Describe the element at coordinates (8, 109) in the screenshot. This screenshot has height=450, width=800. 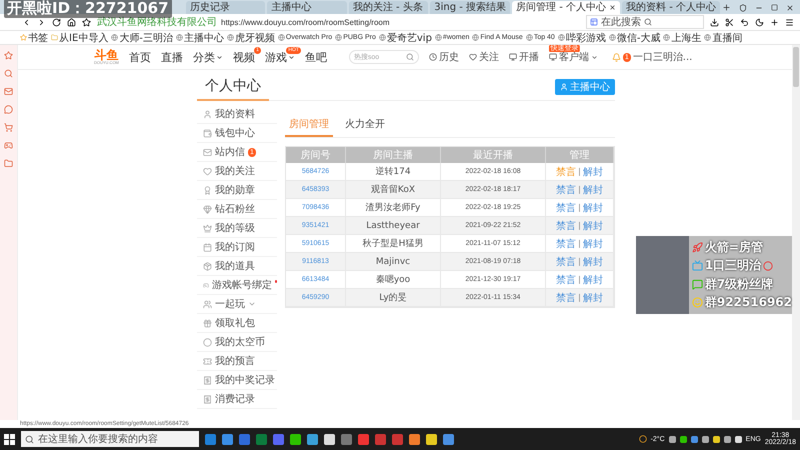
I see `chat-icon` at that location.